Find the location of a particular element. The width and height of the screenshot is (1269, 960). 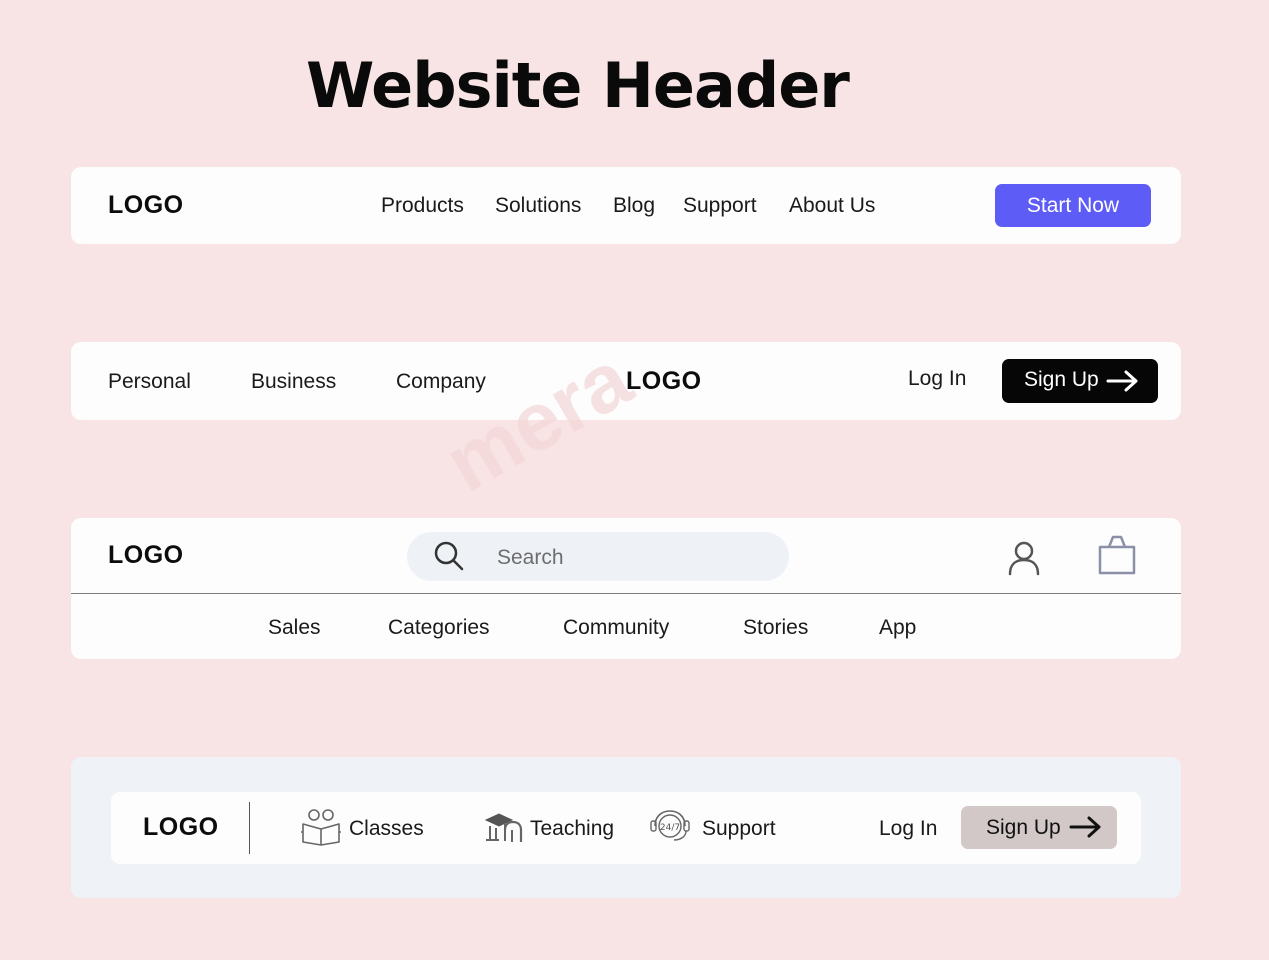

svg-text: 24/7 is located at coordinates (670, 828).